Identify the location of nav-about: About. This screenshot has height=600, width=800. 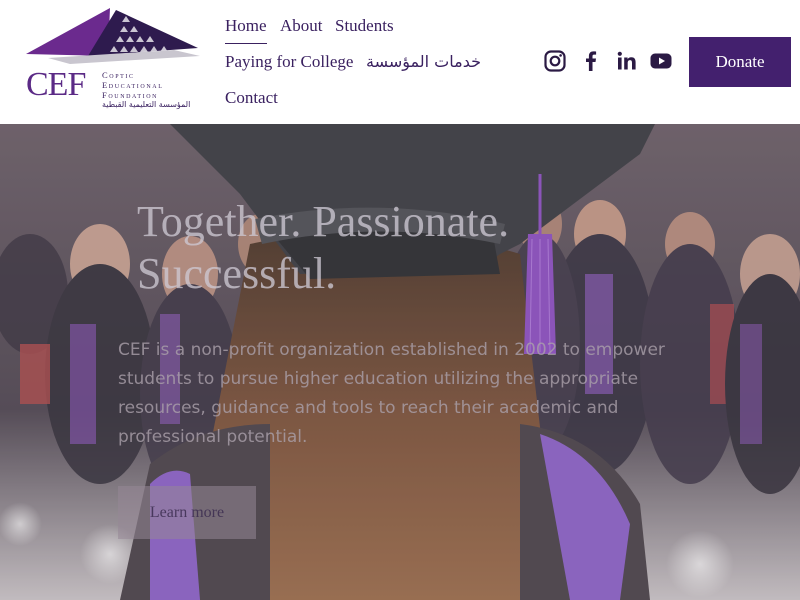
(301, 26).